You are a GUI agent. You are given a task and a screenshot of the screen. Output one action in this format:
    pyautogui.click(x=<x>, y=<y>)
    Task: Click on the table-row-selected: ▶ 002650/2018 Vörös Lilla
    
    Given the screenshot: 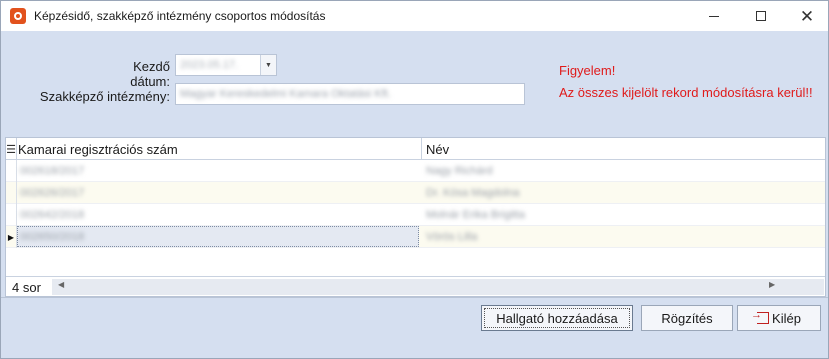 What is the action you would take?
    pyautogui.click(x=415, y=237)
    